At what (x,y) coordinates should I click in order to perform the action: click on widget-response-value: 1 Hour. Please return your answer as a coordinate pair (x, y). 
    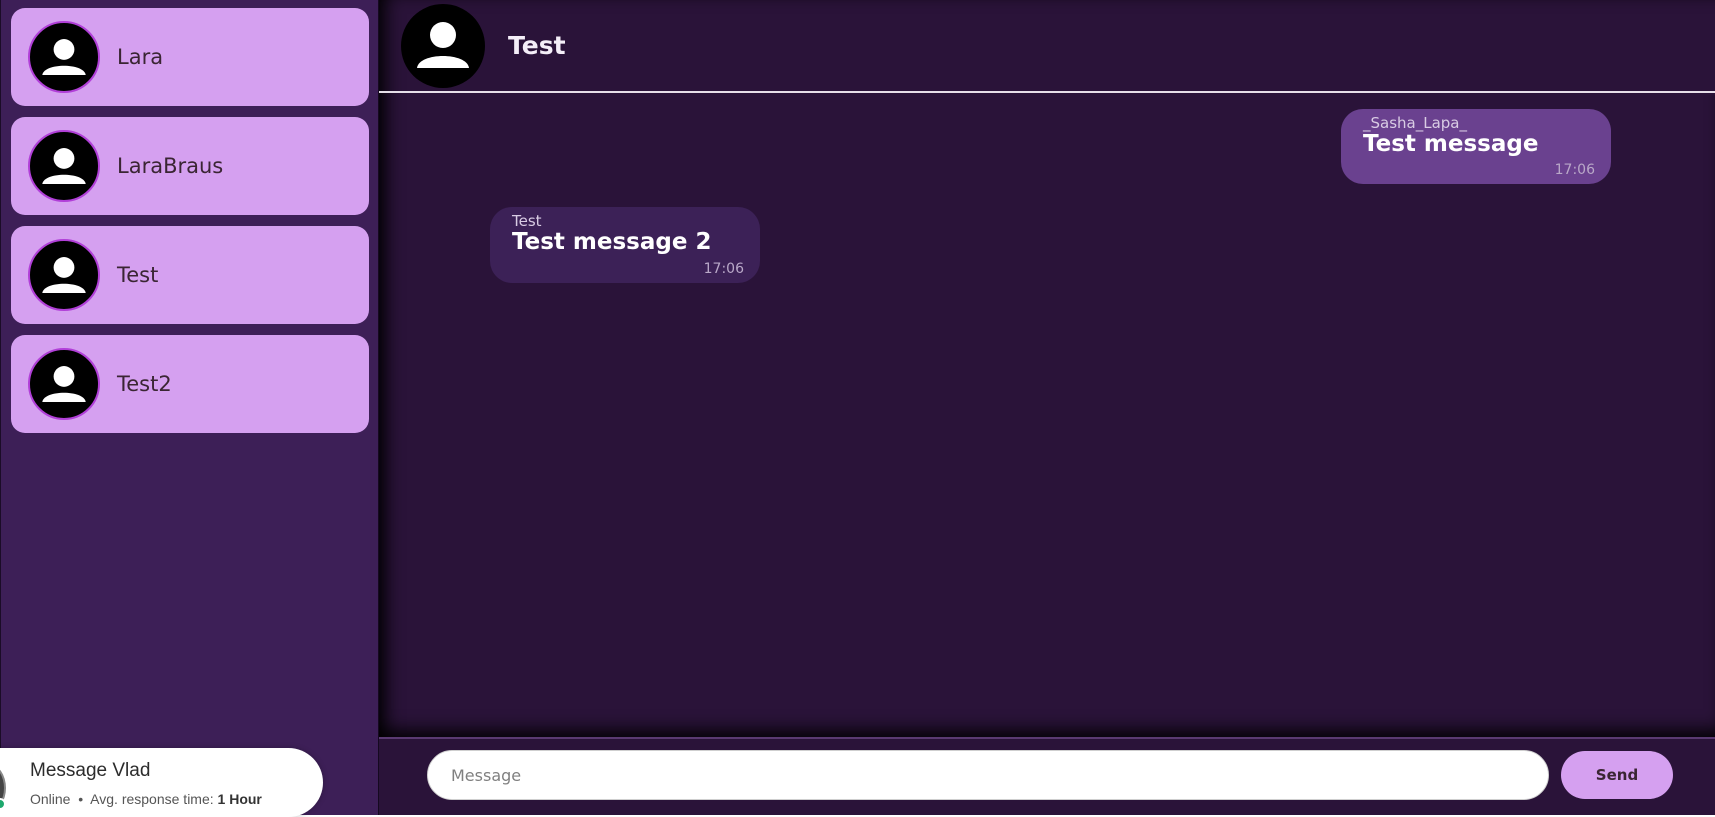
    Looking at the image, I should click on (239, 799).